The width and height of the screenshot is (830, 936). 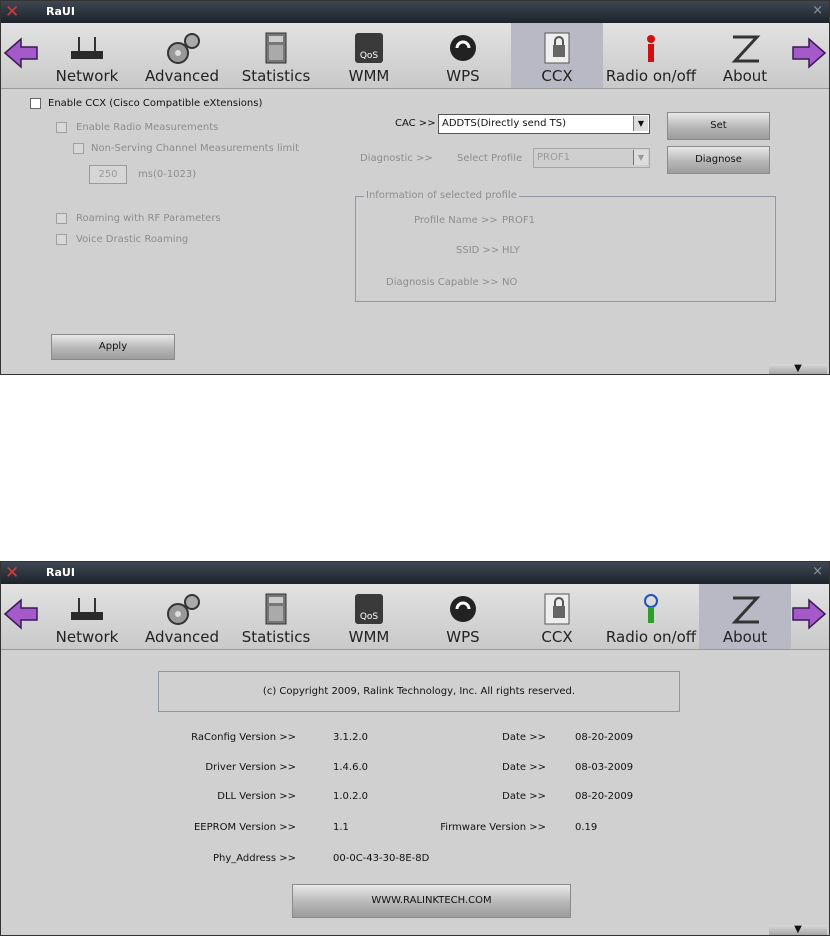 What do you see at coordinates (557, 48) in the screenshot?
I see `ccx-lock-icon` at bounding box center [557, 48].